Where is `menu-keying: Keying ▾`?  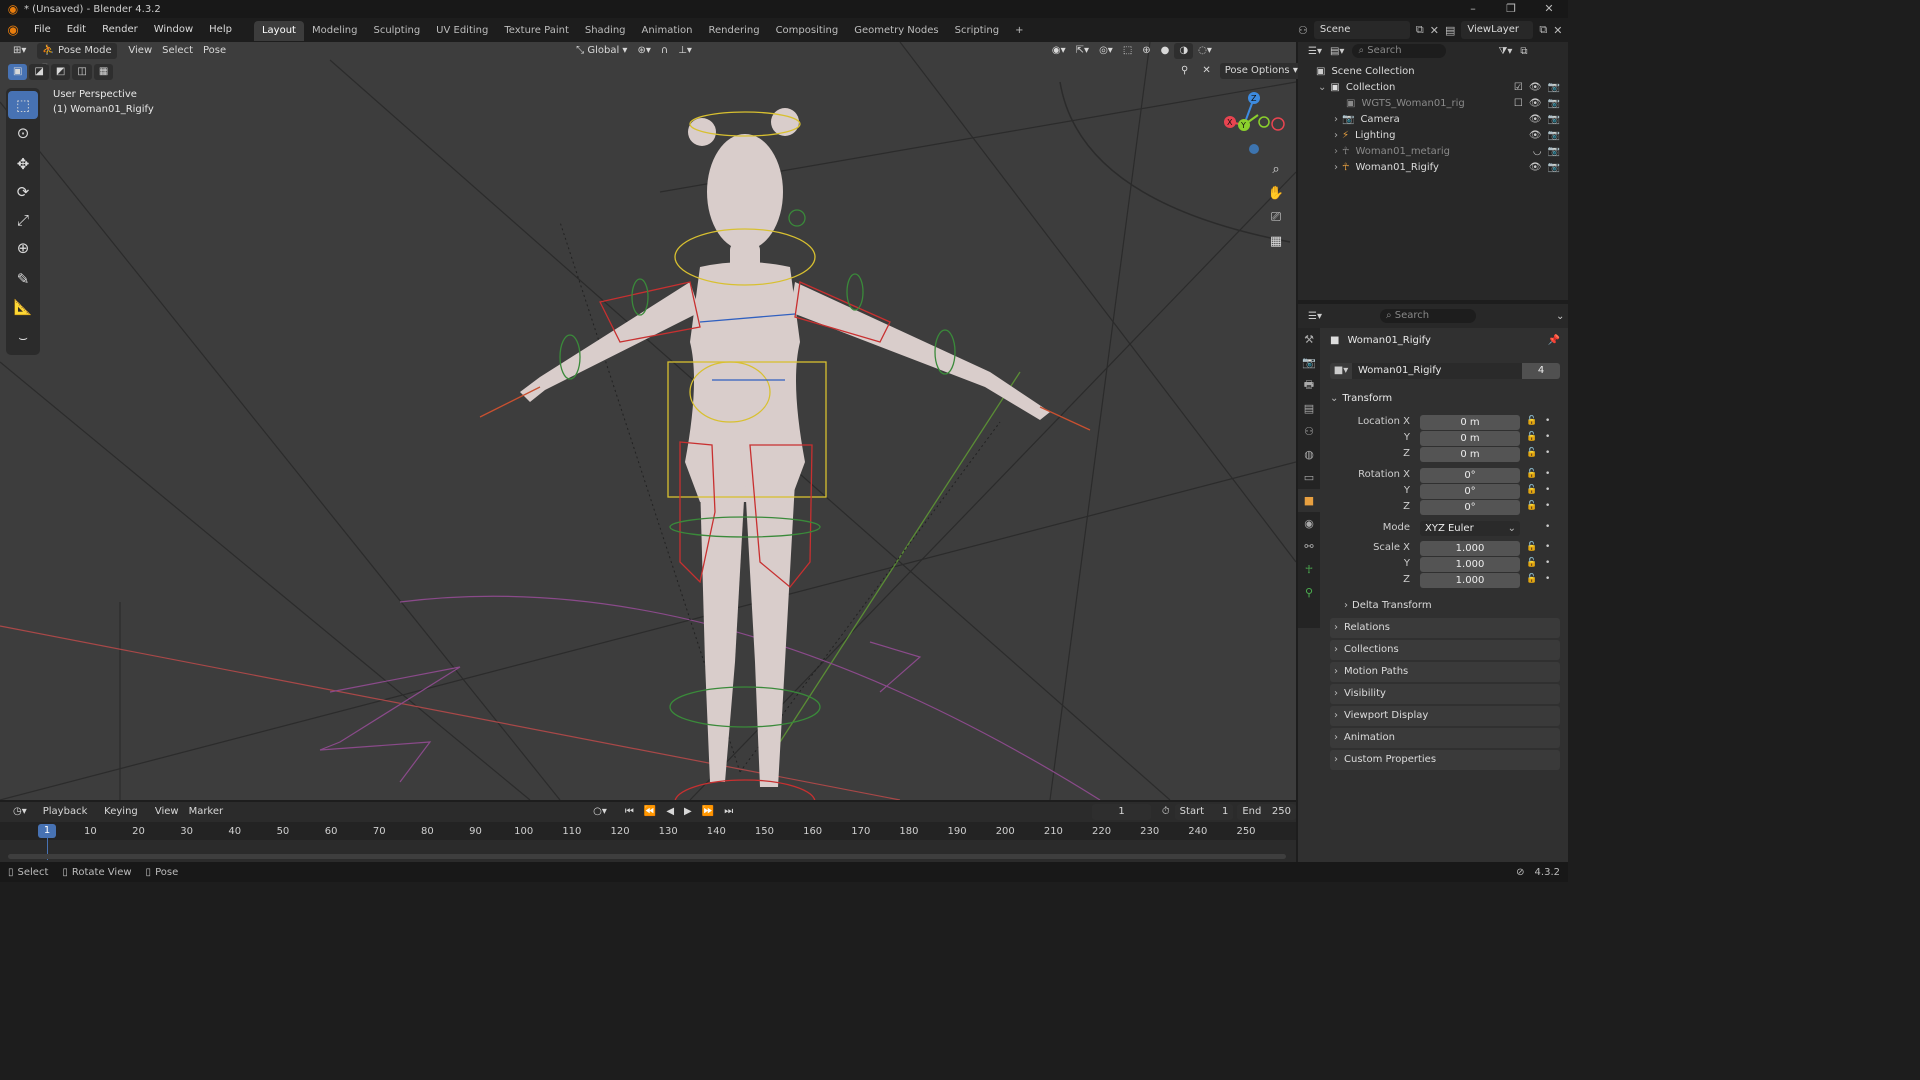 menu-keying: Keying ▾ is located at coordinates (124, 818).